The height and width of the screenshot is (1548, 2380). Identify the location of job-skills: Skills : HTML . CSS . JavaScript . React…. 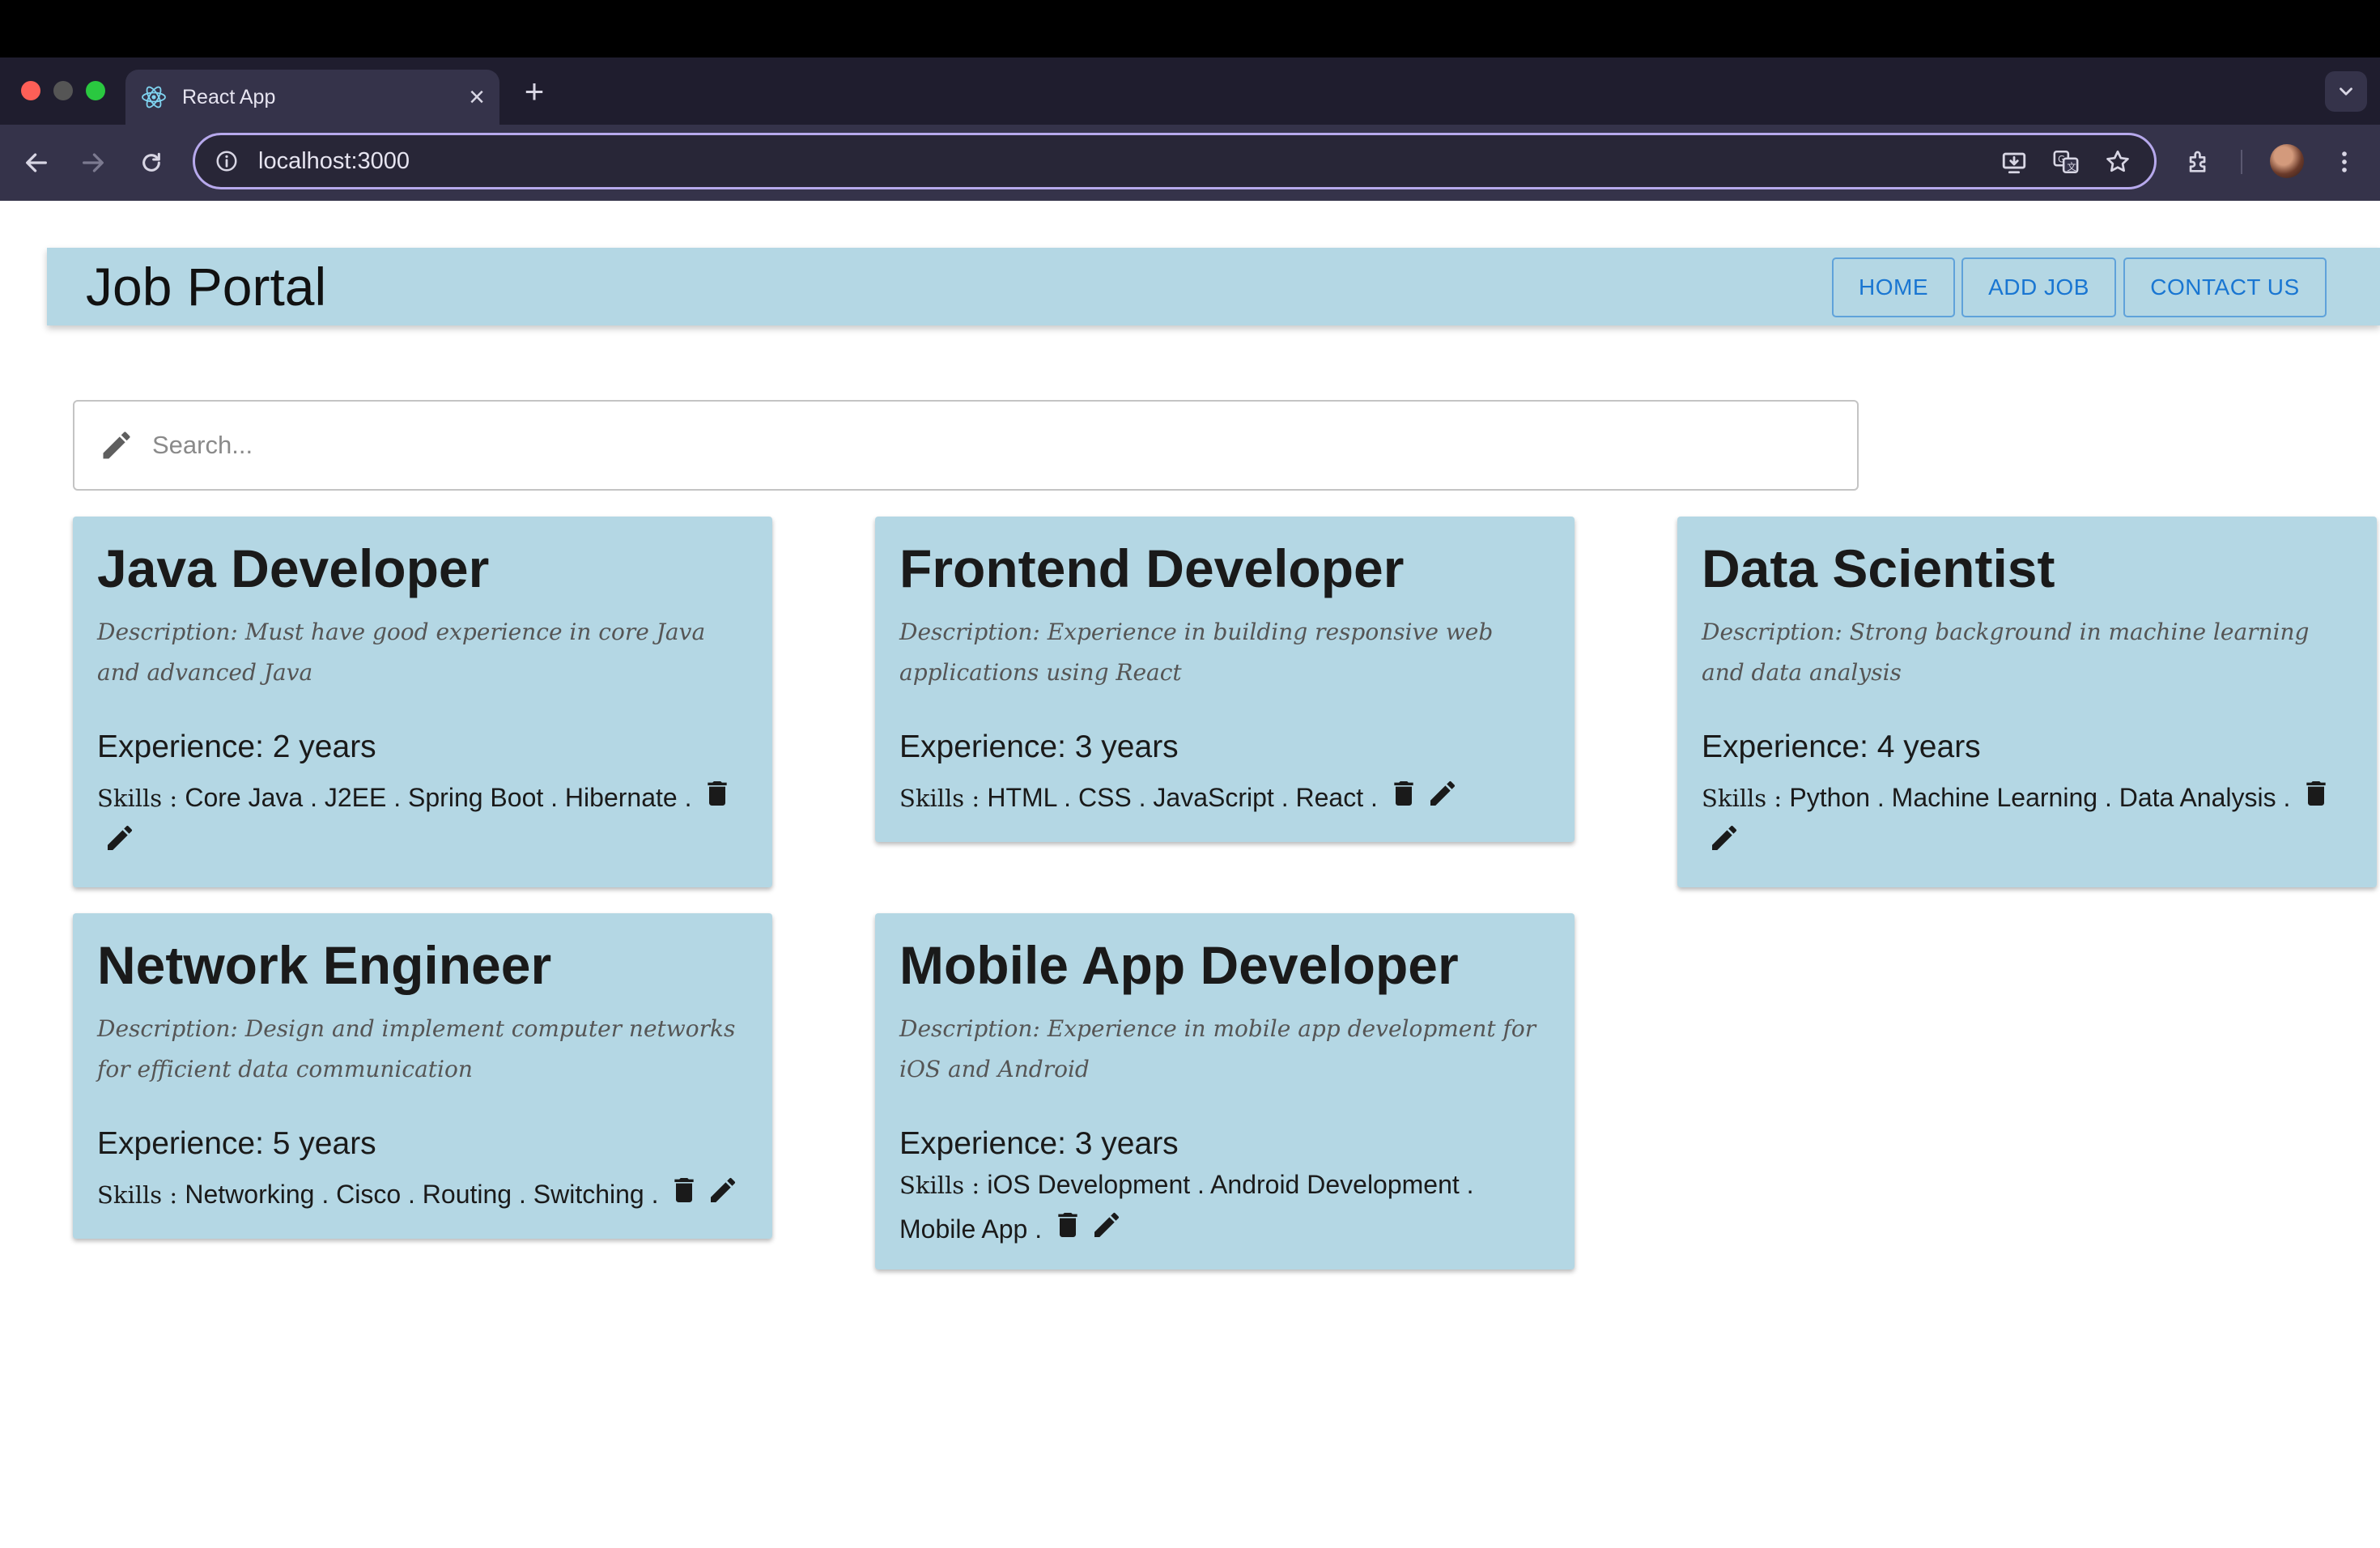
(1224, 798).